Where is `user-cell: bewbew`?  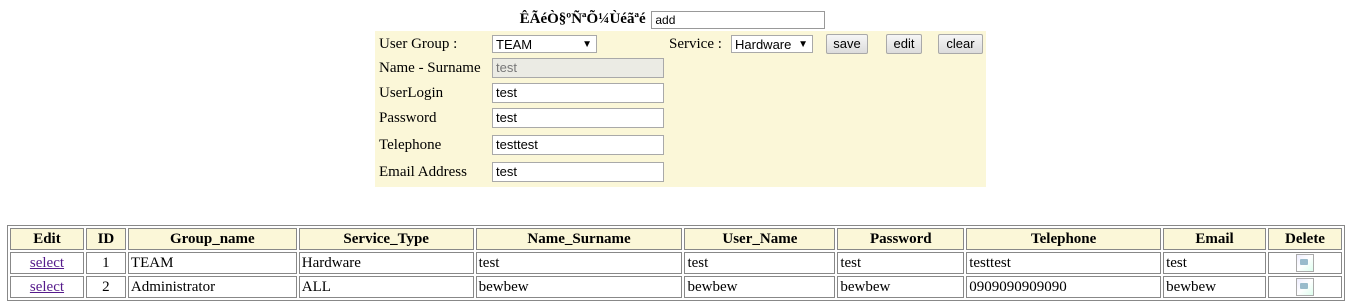
user-cell: bewbew is located at coordinates (760, 287).